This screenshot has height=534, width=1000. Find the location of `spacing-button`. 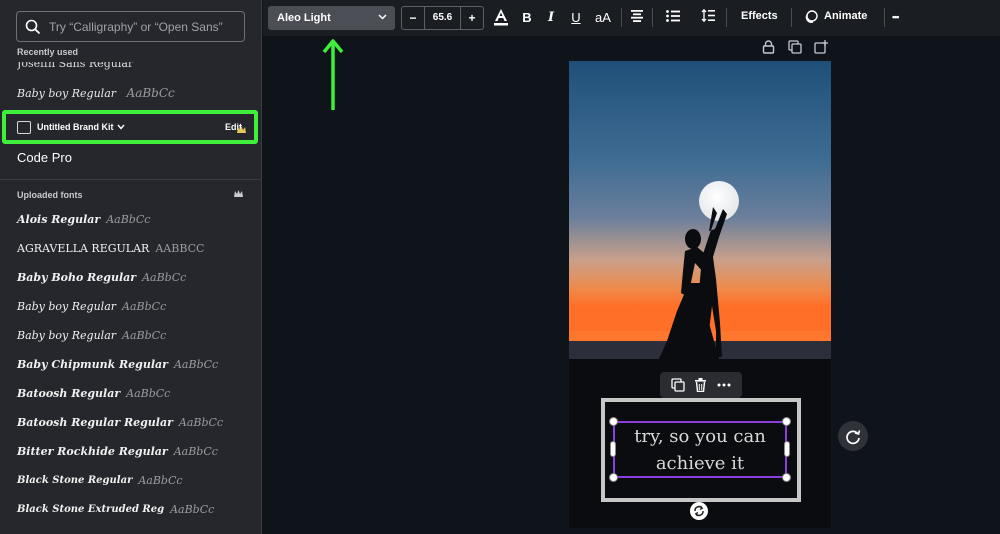

spacing-button is located at coordinates (708, 18).